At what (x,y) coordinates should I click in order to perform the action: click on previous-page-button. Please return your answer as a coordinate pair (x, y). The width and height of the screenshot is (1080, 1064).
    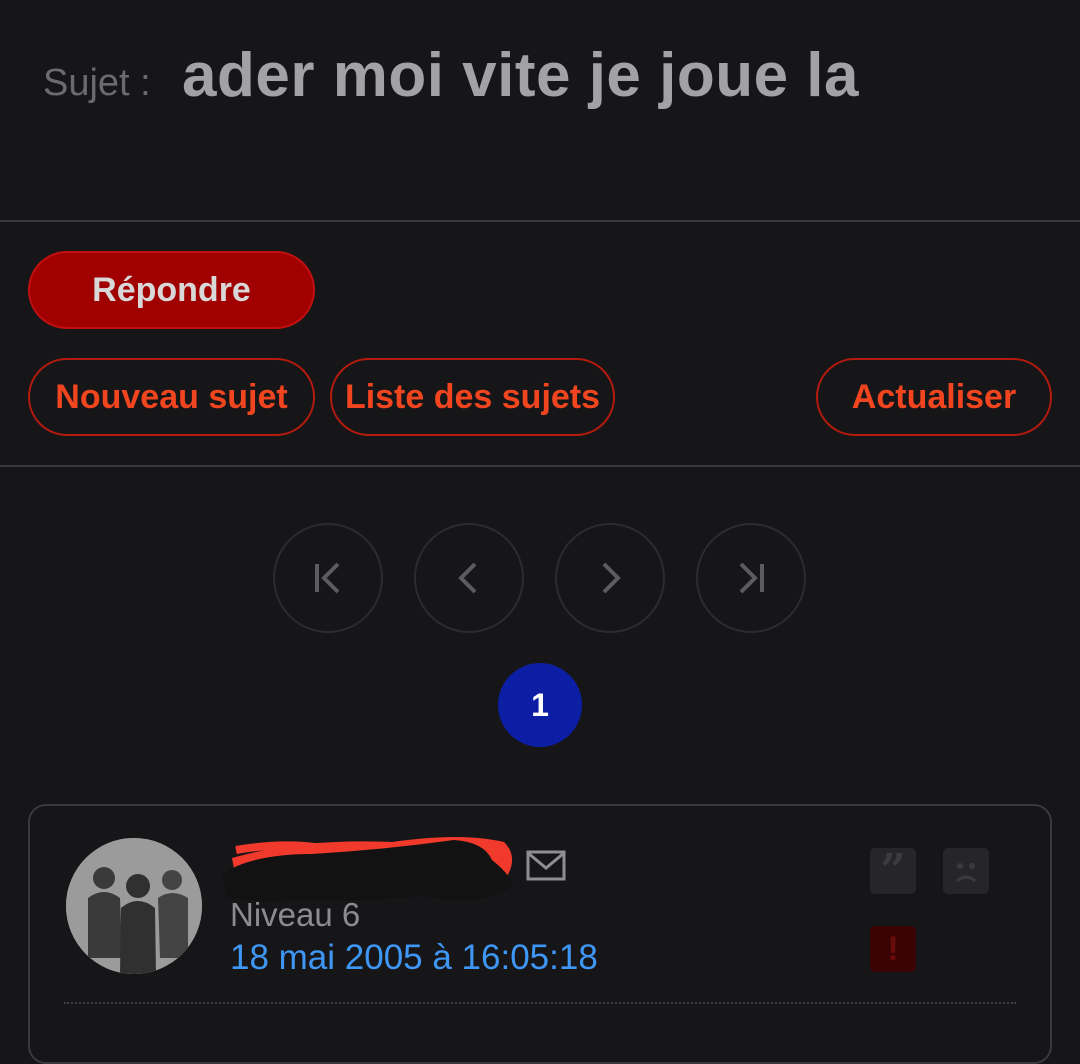
    Looking at the image, I should click on (469, 578).